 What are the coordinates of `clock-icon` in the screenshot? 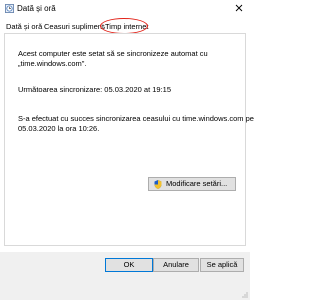 It's located at (9, 8).